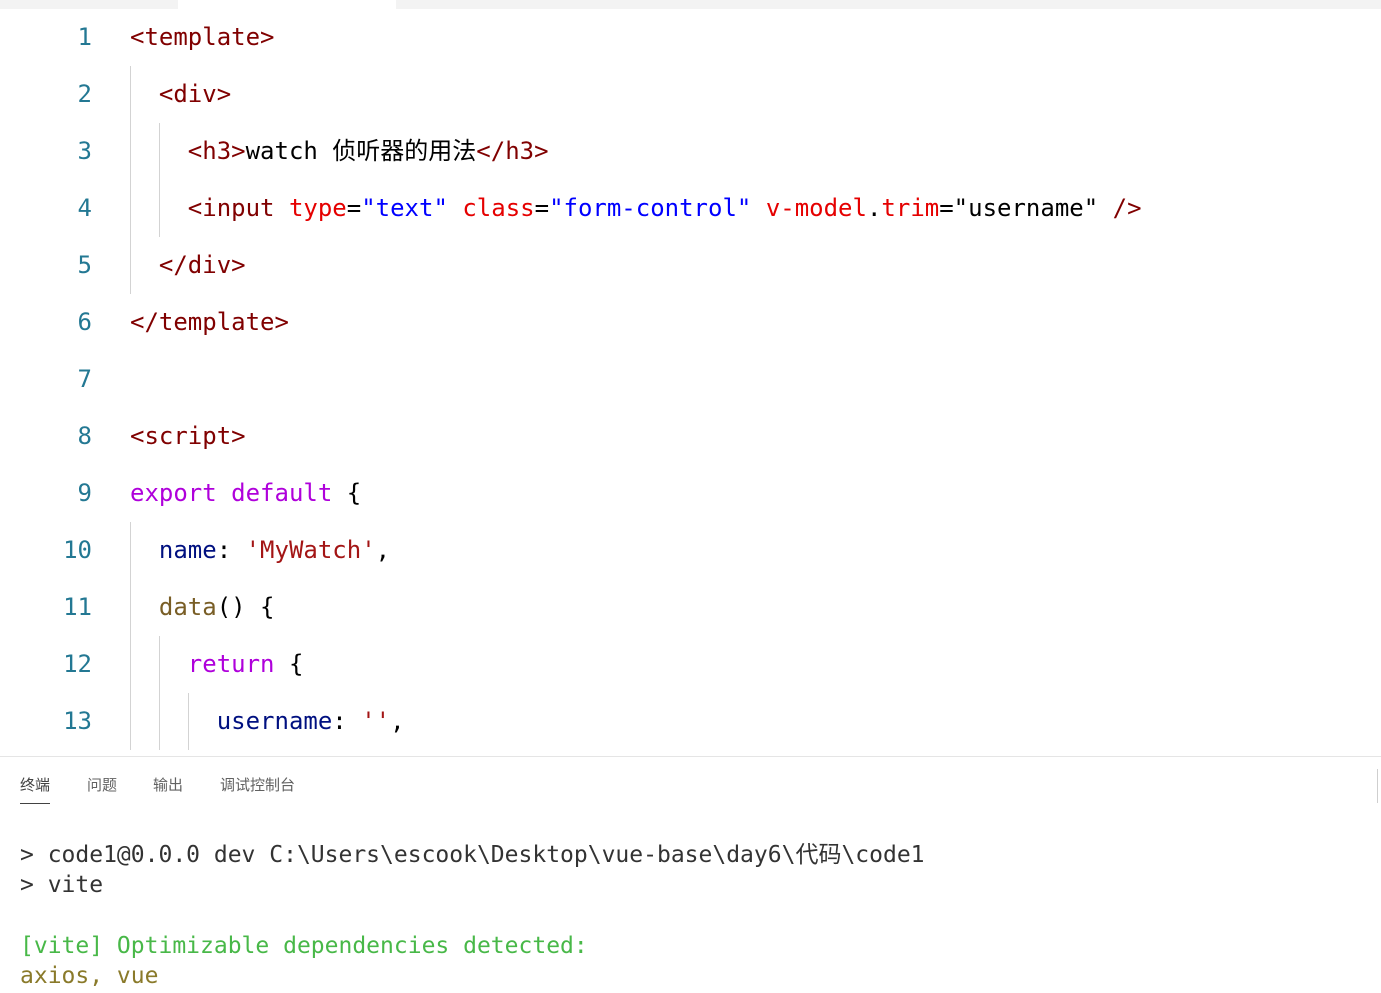 The height and width of the screenshot is (993, 1381). What do you see at coordinates (690, 322) in the screenshot?
I see `code-line: 6 </template>` at bounding box center [690, 322].